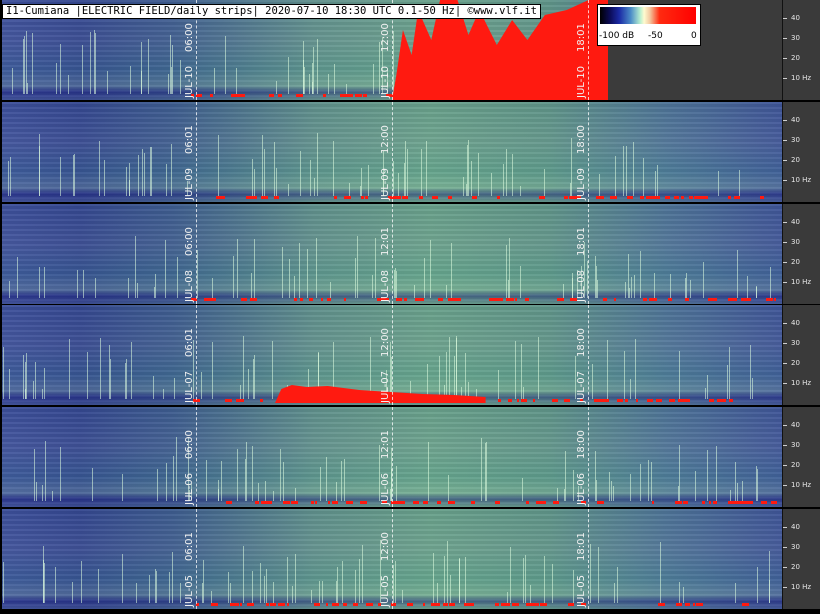 Image resolution: width=820 pixels, height=614 pixels. What do you see at coordinates (795, 445) in the screenshot?
I see `frequency-tick-label: 30` at bounding box center [795, 445].